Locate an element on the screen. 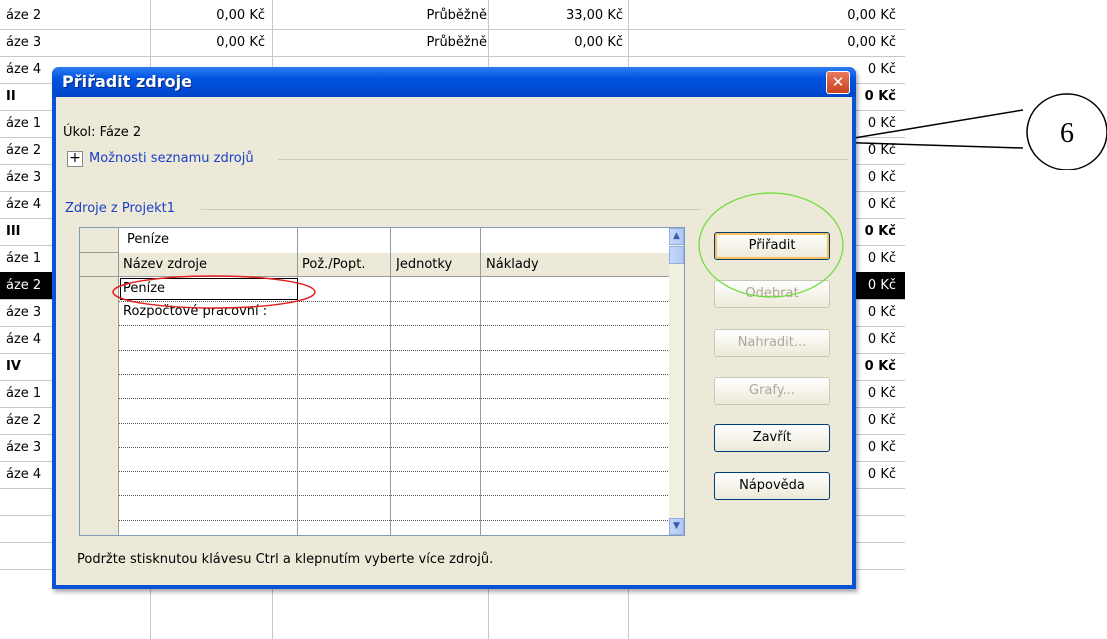  dialog-titlebar: Přiřadit zdroje ✕ is located at coordinates (454, 82).